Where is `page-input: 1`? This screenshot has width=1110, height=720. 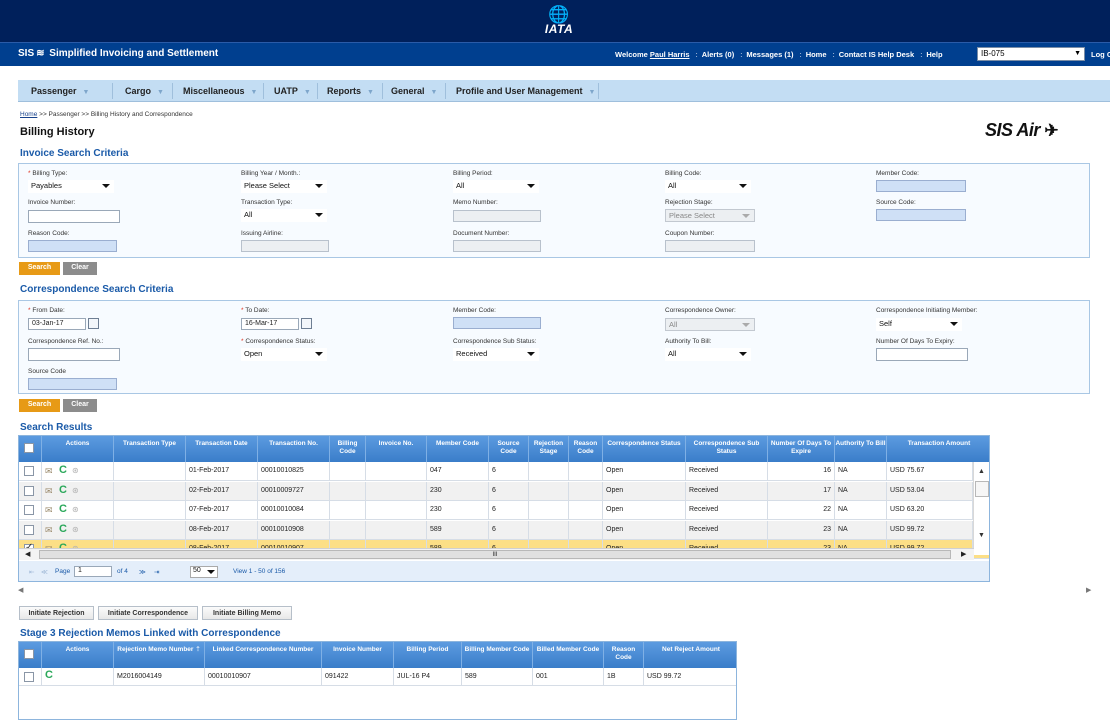 page-input: 1 is located at coordinates (93, 571).